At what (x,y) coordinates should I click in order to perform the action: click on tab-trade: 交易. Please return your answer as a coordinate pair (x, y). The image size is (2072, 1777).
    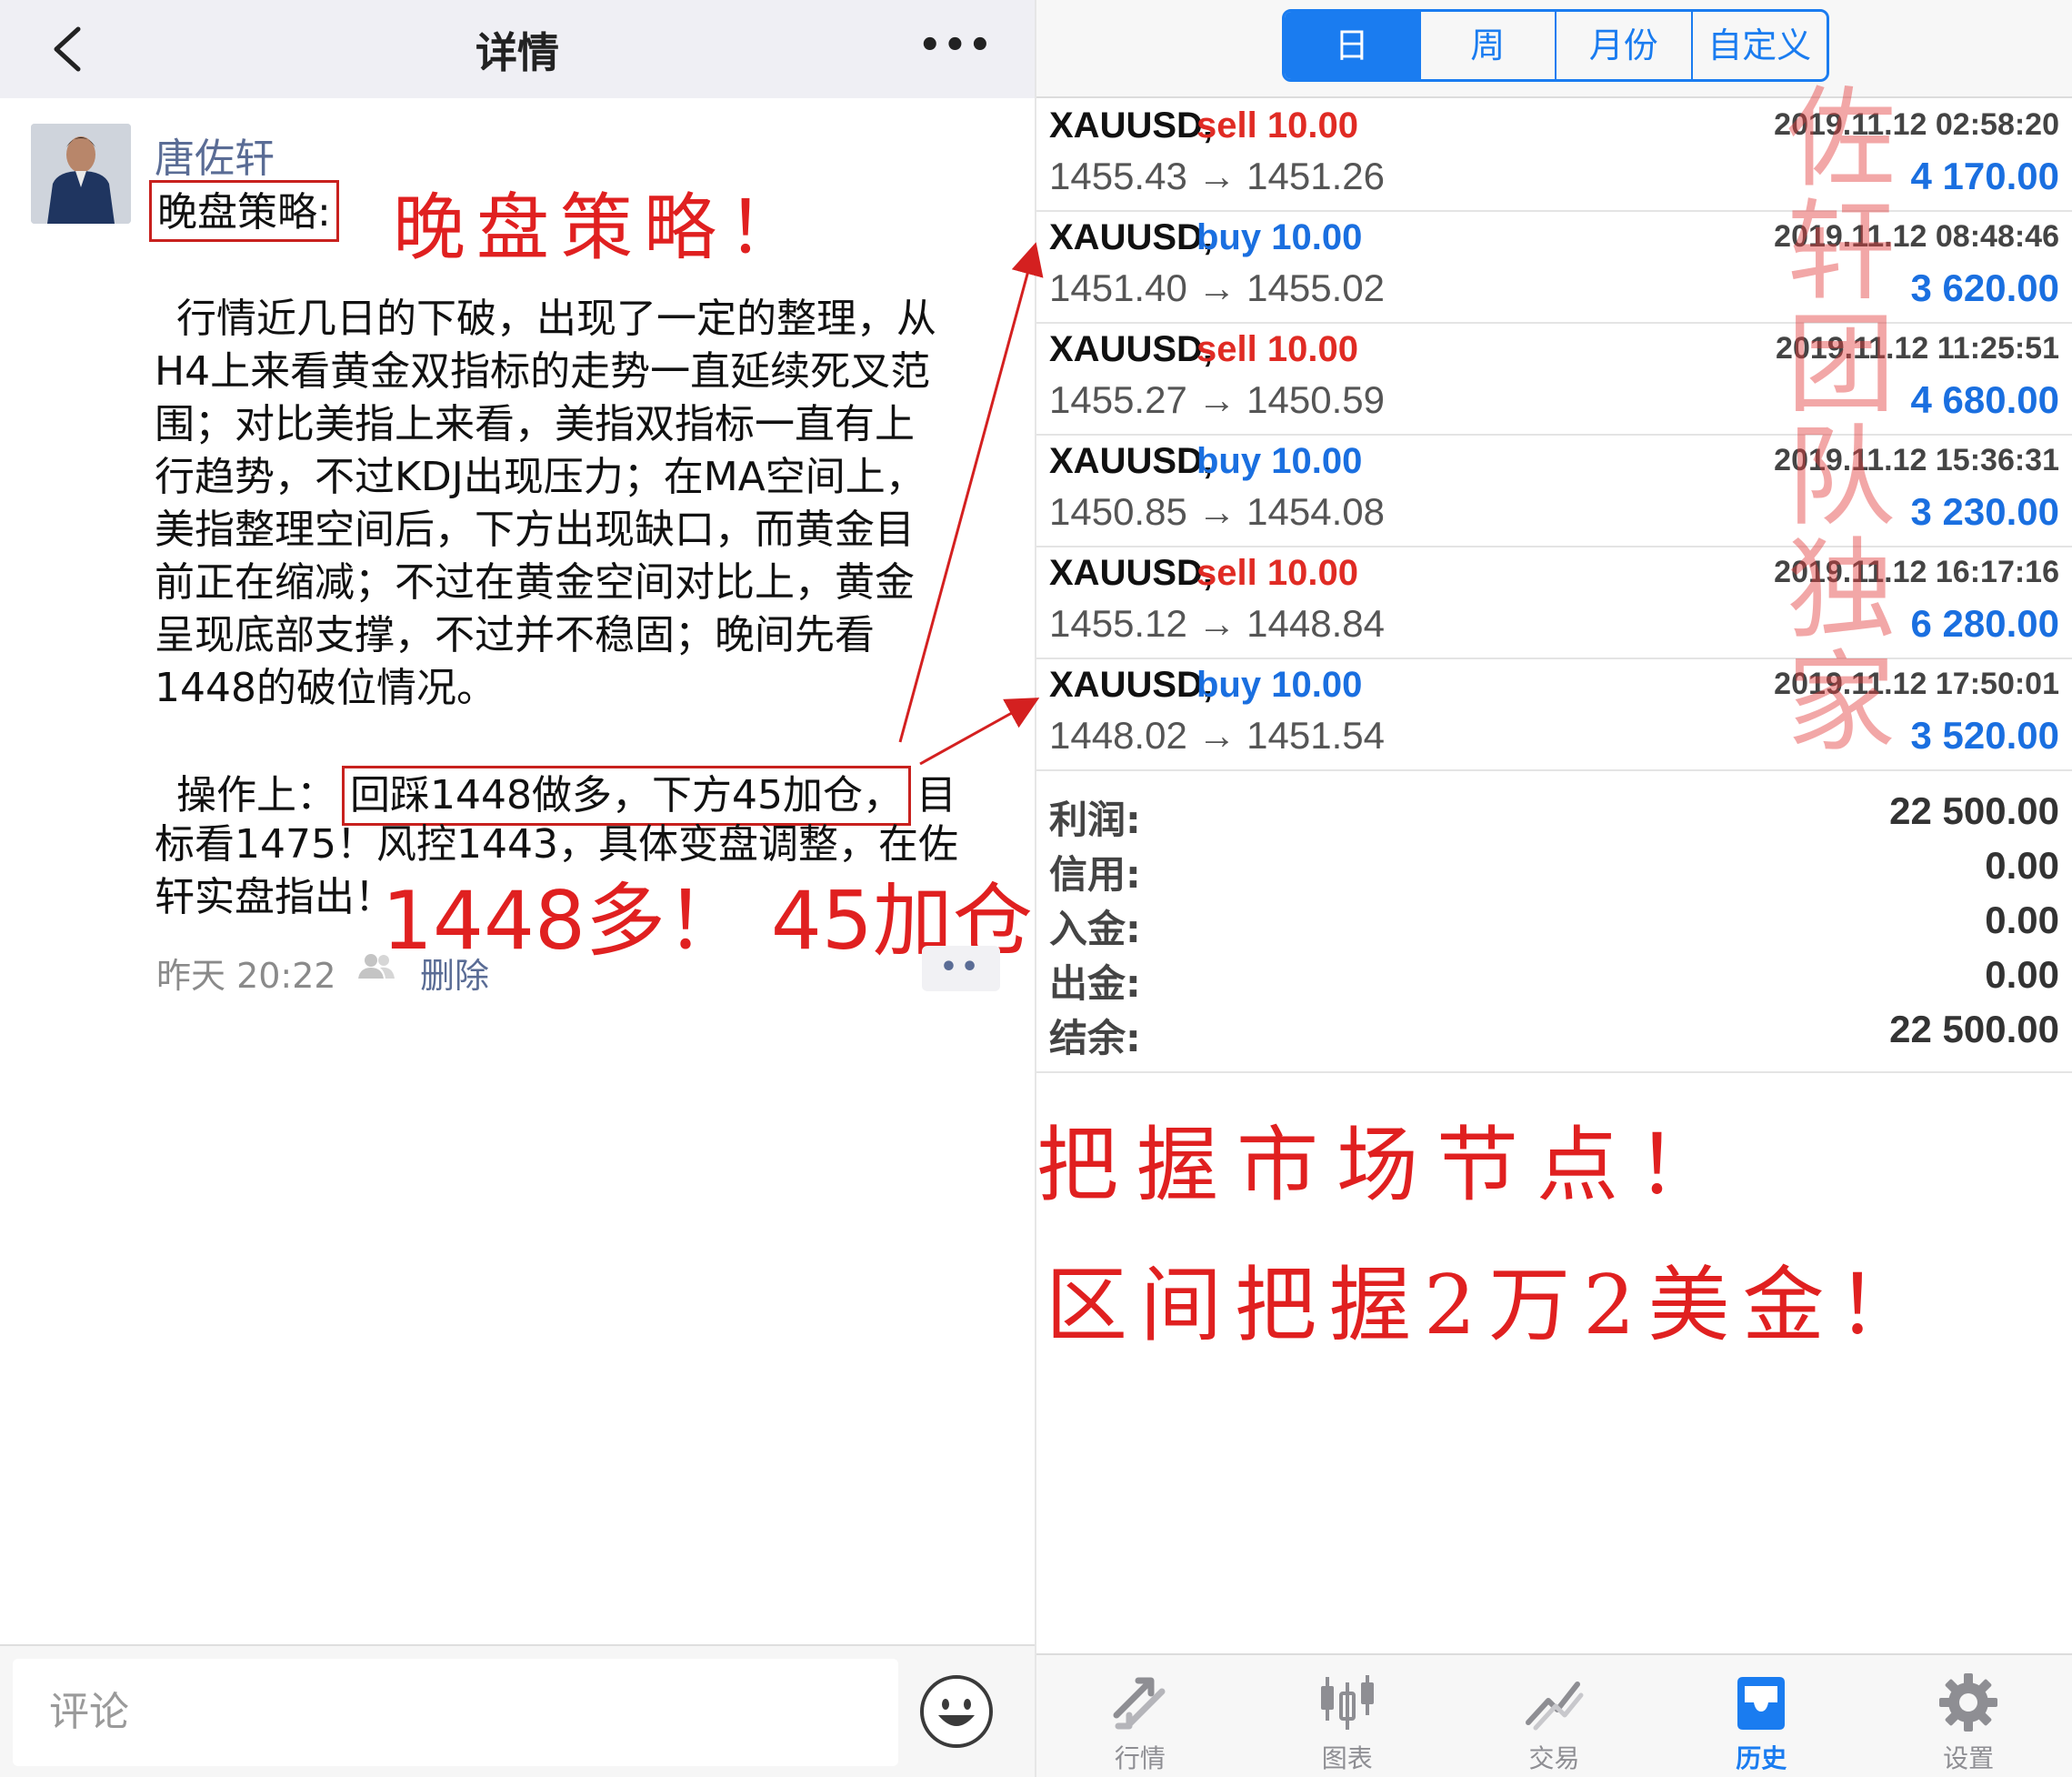
    Looking at the image, I should click on (1554, 1716).